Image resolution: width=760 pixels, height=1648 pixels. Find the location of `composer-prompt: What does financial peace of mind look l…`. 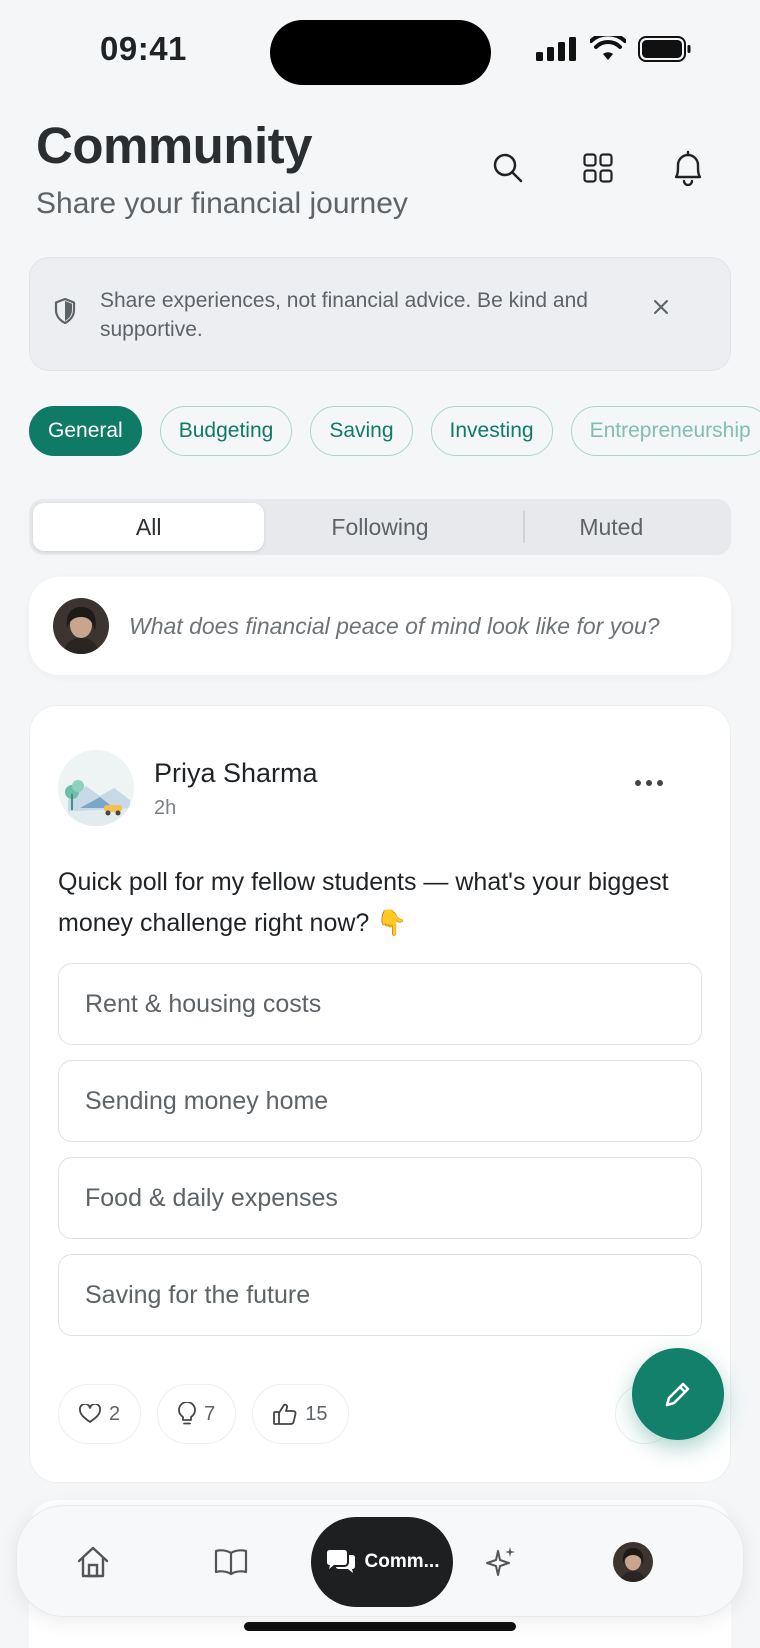

composer-prompt: What does financial peace of mind look l… is located at coordinates (394, 626).